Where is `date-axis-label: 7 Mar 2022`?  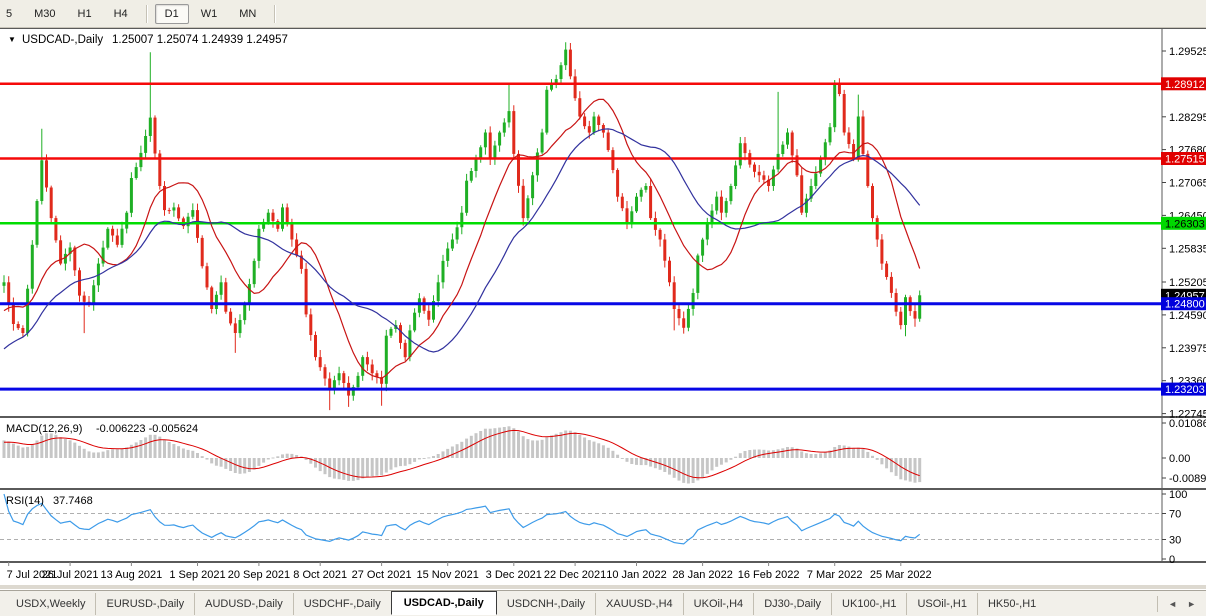 date-axis-label: 7 Mar 2022 is located at coordinates (835, 575).